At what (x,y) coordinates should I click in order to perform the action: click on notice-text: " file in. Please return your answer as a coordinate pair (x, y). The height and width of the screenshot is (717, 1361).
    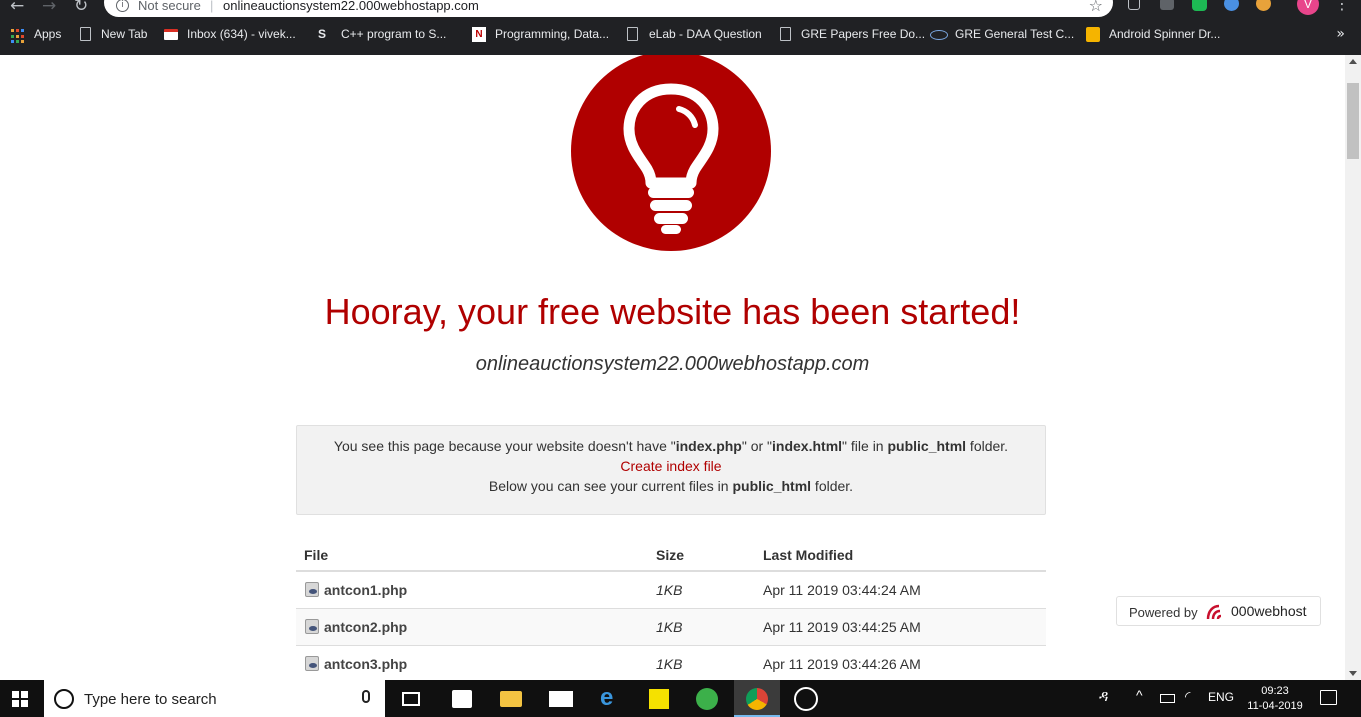
    Looking at the image, I should click on (865, 446).